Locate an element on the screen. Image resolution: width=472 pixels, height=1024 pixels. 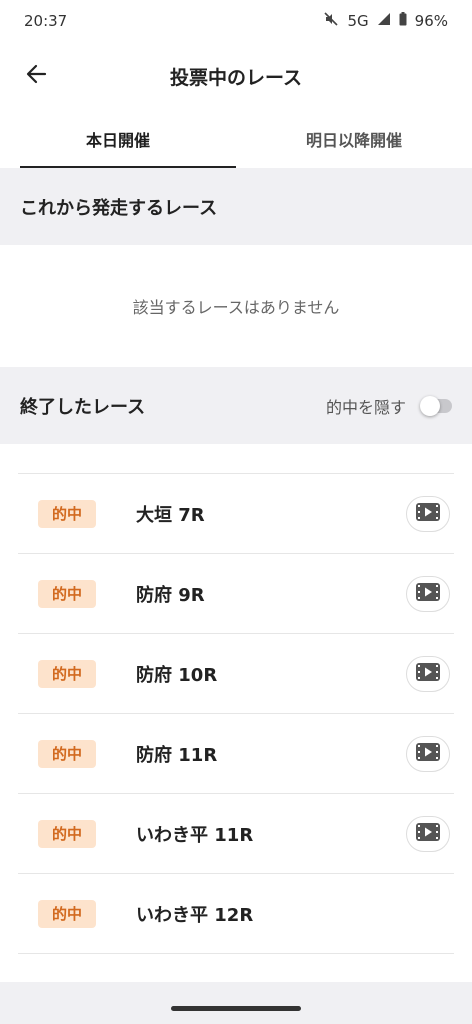
battery-icon is located at coordinates (403, 21).